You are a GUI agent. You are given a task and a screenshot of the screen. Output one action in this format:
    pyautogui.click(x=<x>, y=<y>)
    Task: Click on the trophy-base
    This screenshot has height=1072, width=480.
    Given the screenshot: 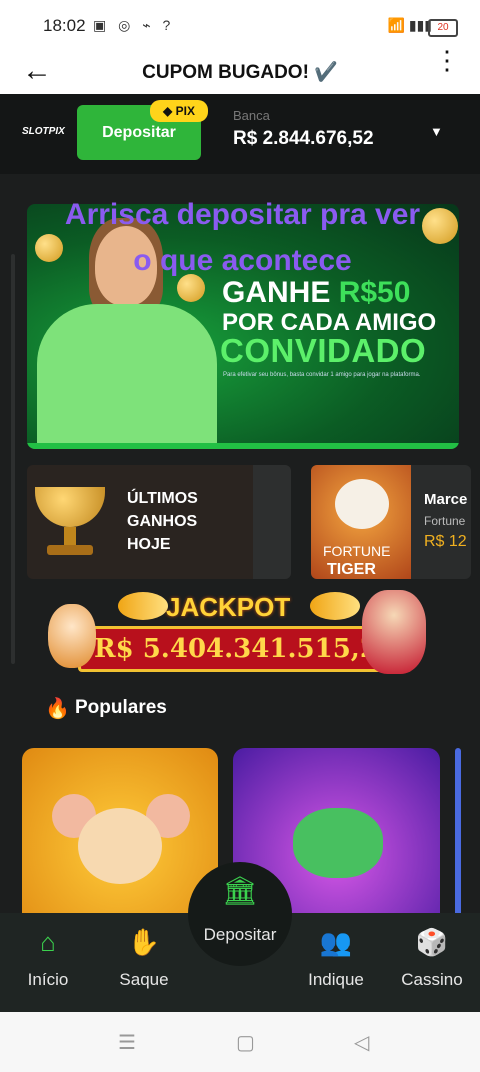 What is the action you would take?
    pyautogui.click(x=70, y=550)
    